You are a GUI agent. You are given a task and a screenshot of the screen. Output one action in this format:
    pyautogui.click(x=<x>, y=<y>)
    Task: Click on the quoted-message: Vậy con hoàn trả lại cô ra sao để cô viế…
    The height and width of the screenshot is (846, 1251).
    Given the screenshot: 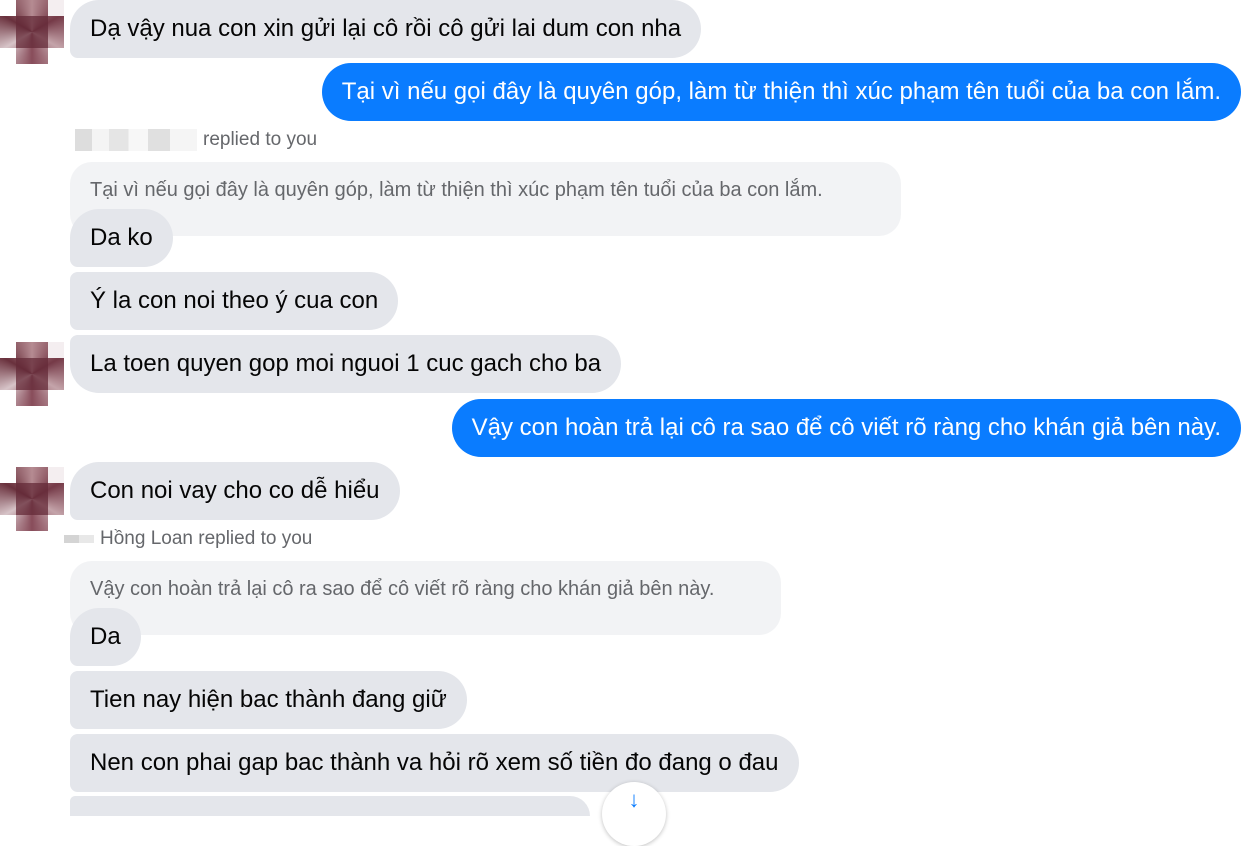 What is the action you would take?
    pyautogui.click(x=425, y=598)
    